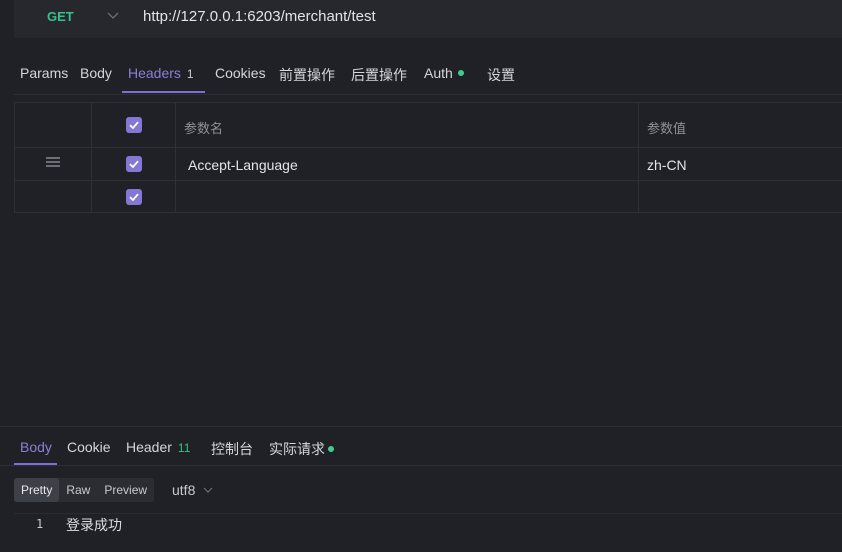  What do you see at coordinates (438, 73) in the screenshot?
I see `tab-auth-label: Auth` at bounding box center [438, 73].